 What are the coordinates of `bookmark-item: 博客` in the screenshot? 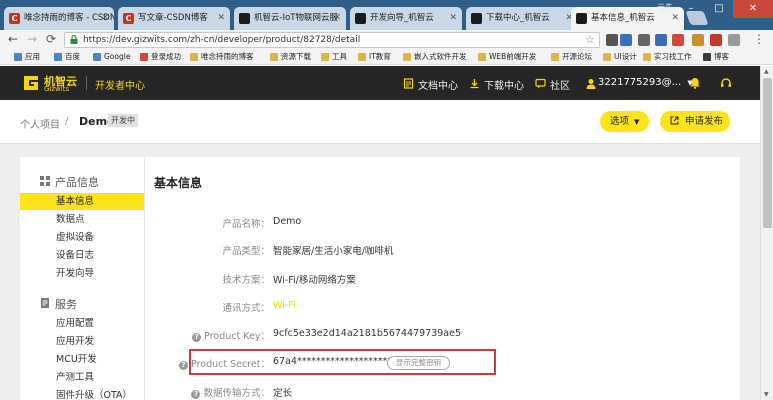 It's located at (716, 57).